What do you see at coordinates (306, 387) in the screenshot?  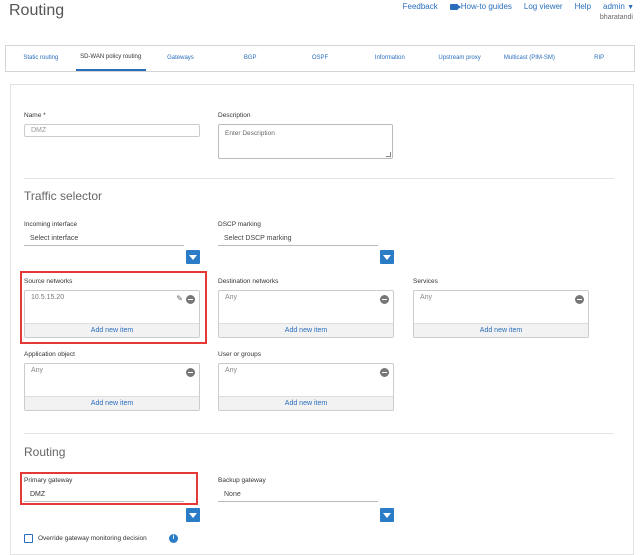 I see `user-groups-list: Any Add new item` at bounding box center [306, 387].